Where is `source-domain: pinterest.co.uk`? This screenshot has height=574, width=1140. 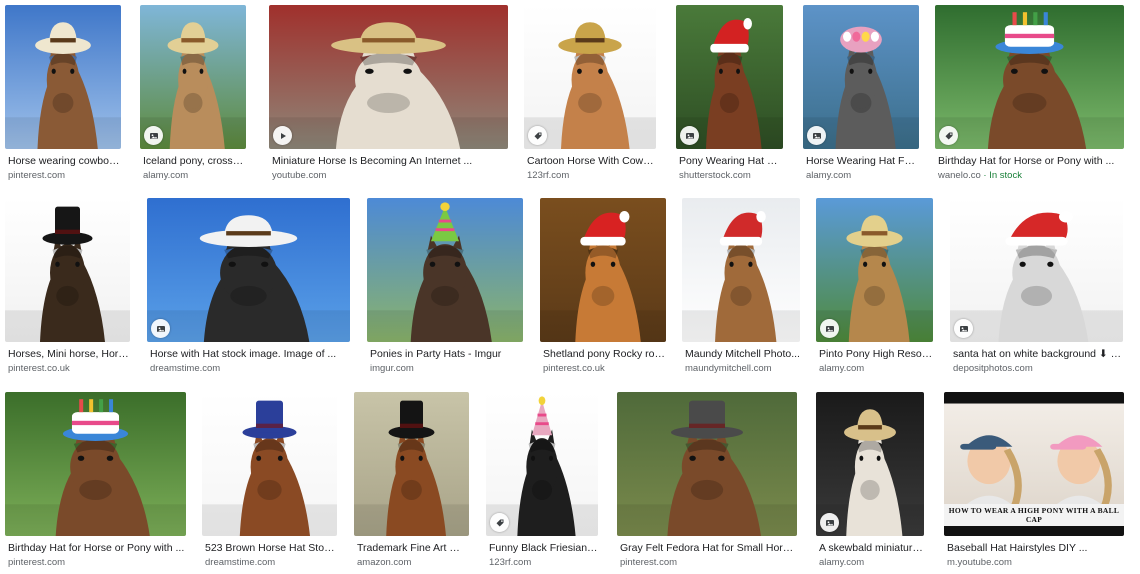 source-domain: pinterest.co.uk is located at coordinates (39, 368).